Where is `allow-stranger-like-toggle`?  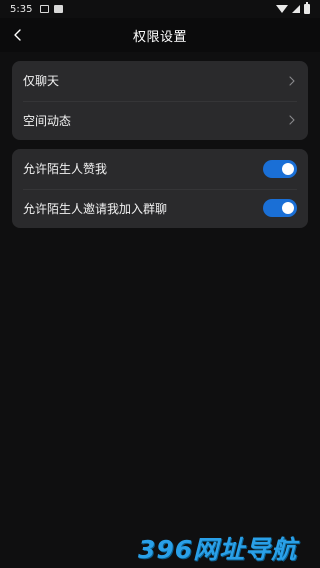
allow-stranger-like-toggle is located at coordinates (280, 168).